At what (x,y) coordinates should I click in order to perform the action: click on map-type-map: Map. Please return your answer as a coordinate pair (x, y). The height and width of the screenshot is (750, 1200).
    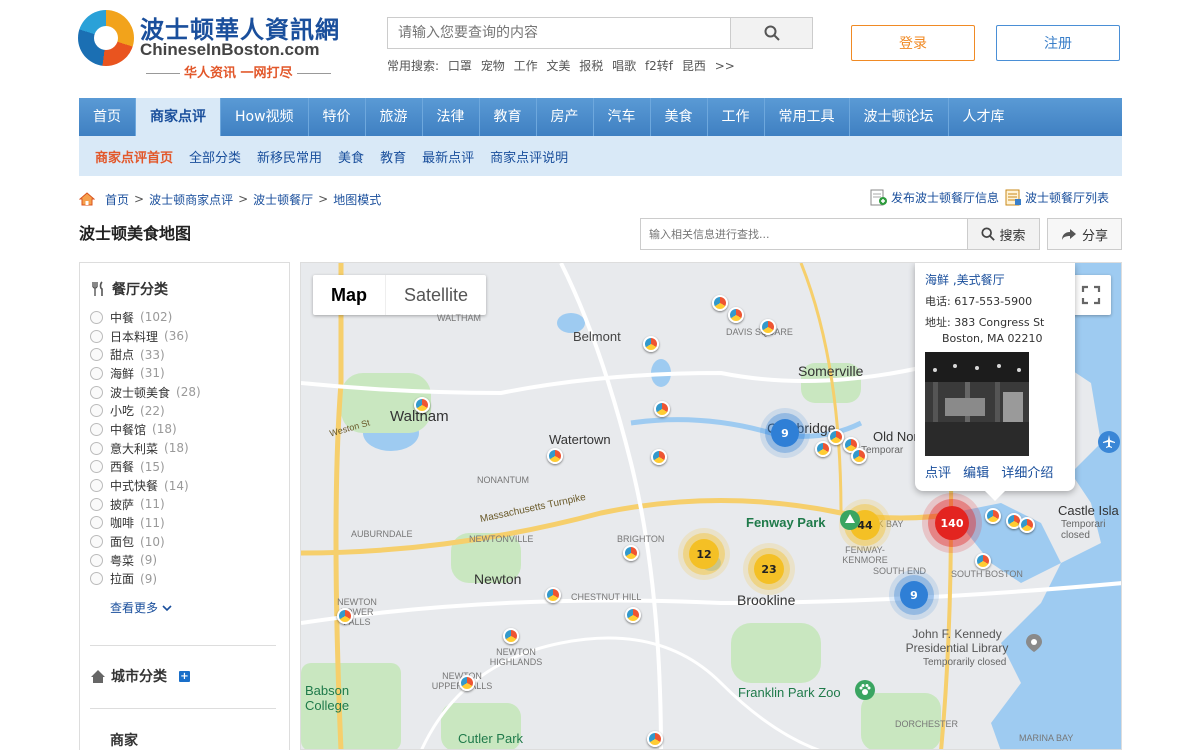
    Looking at the image, I should click on (349, 295).